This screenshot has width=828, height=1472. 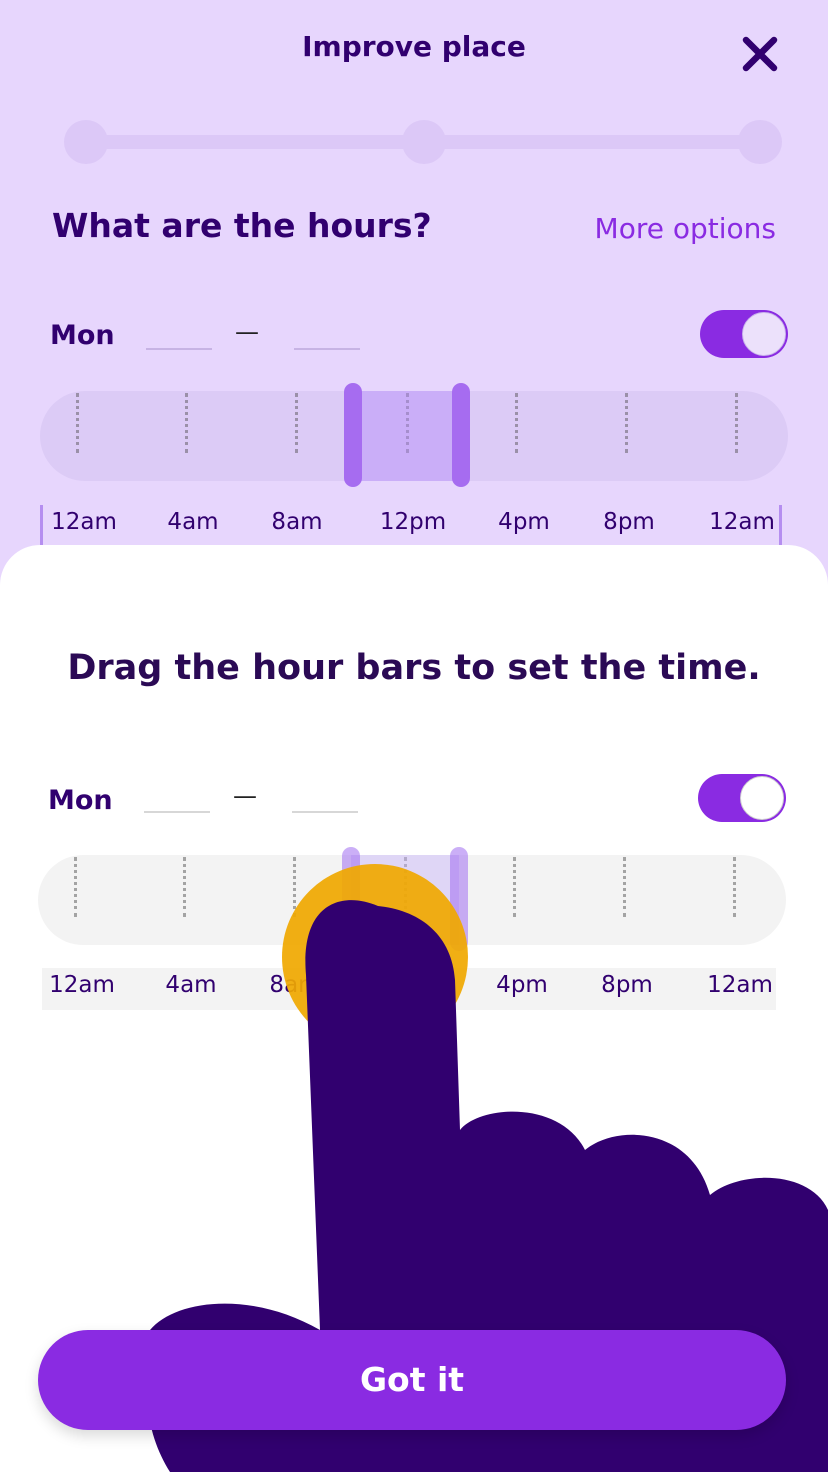 What do you see at coordinates (414, 46) in the screenshot?
I see `page-title: Improve place` at bounding box center [414, 46].